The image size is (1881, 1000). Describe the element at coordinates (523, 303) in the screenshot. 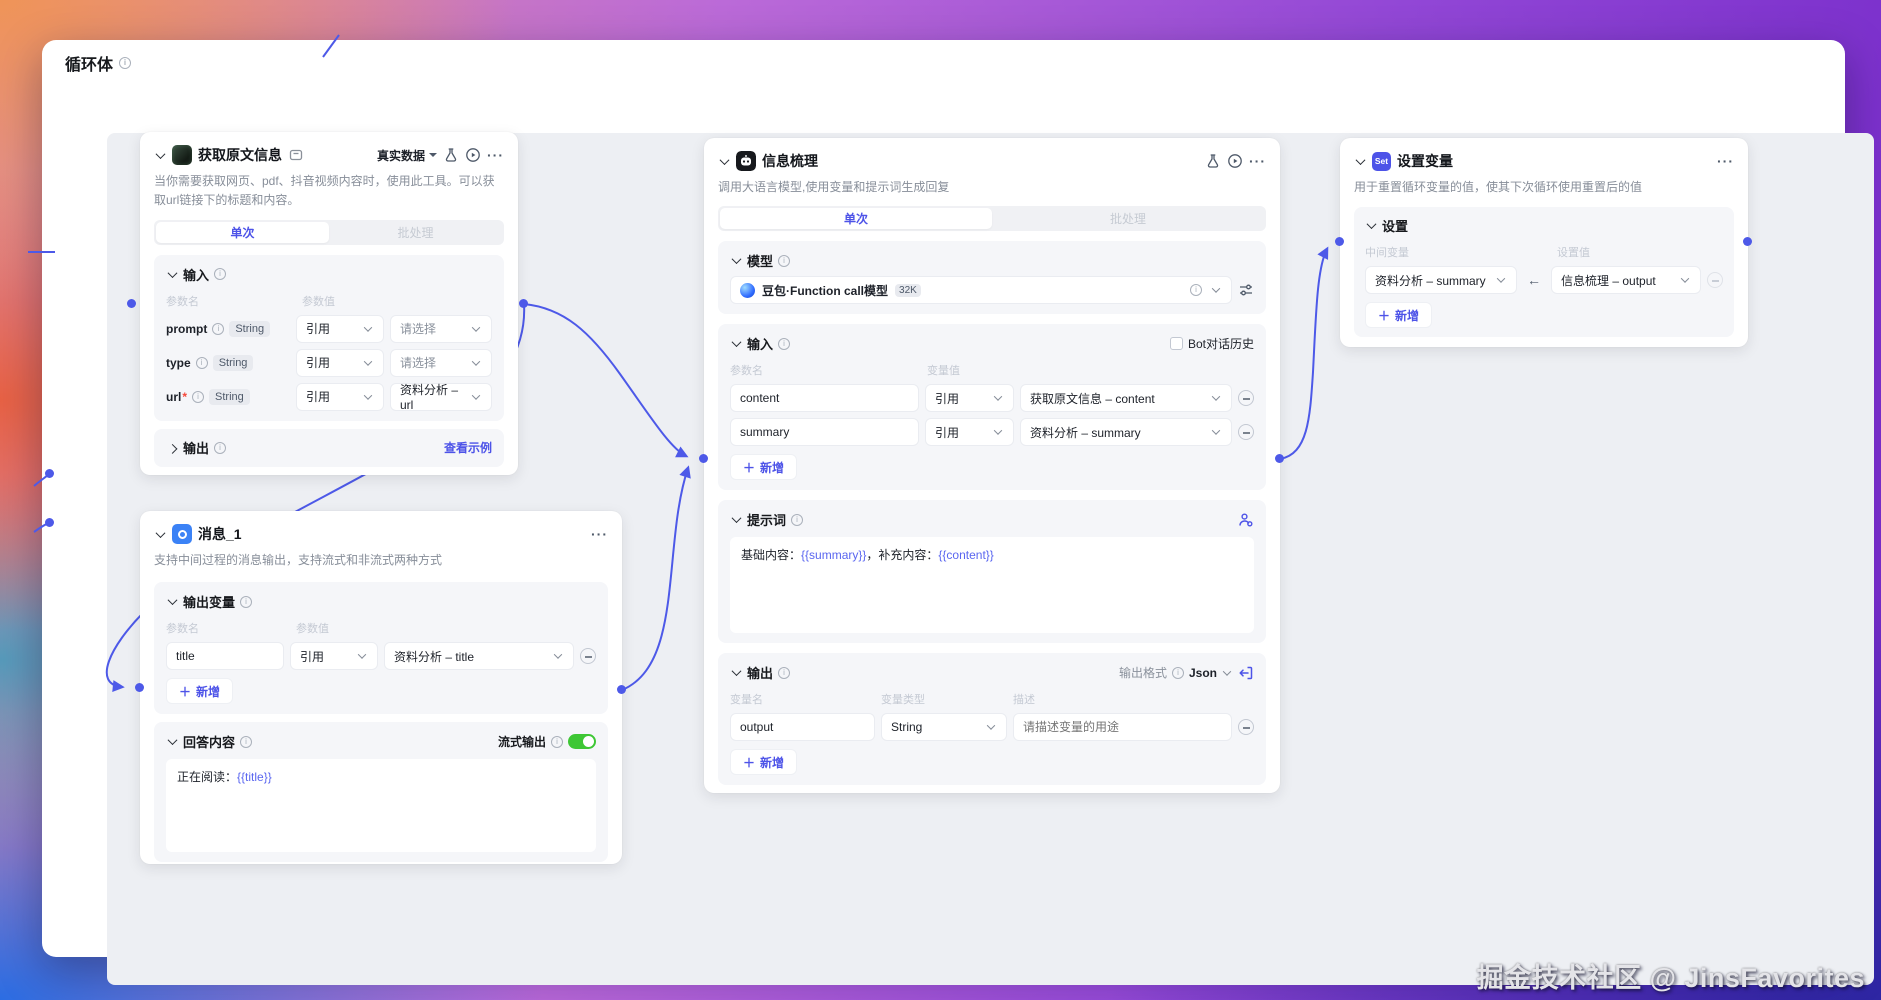

I see `port-getinfo-out` at that location.